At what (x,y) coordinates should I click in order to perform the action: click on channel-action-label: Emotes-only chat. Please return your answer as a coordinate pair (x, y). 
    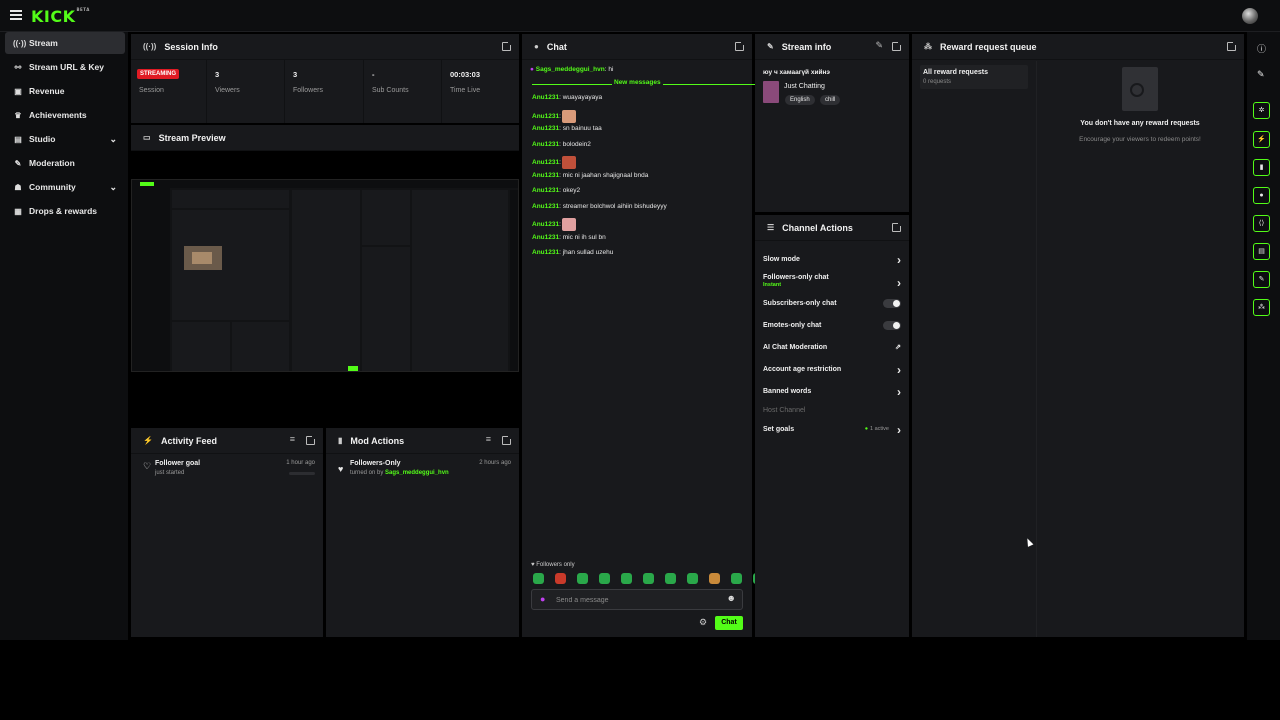
    Looking at the image, I should click on (792, 325).